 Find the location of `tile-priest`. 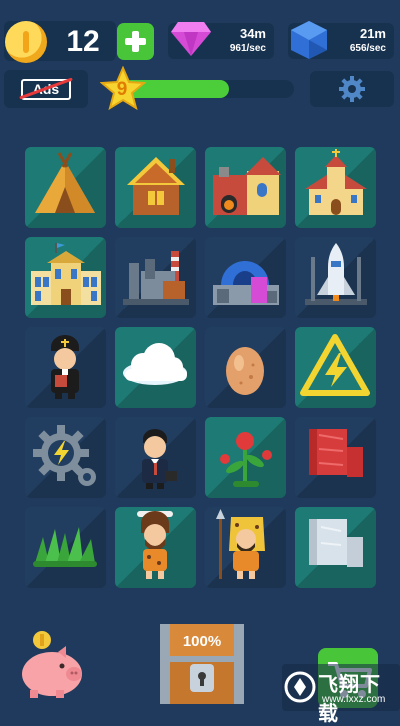

tile-priest is located at coordinates (65, 367).